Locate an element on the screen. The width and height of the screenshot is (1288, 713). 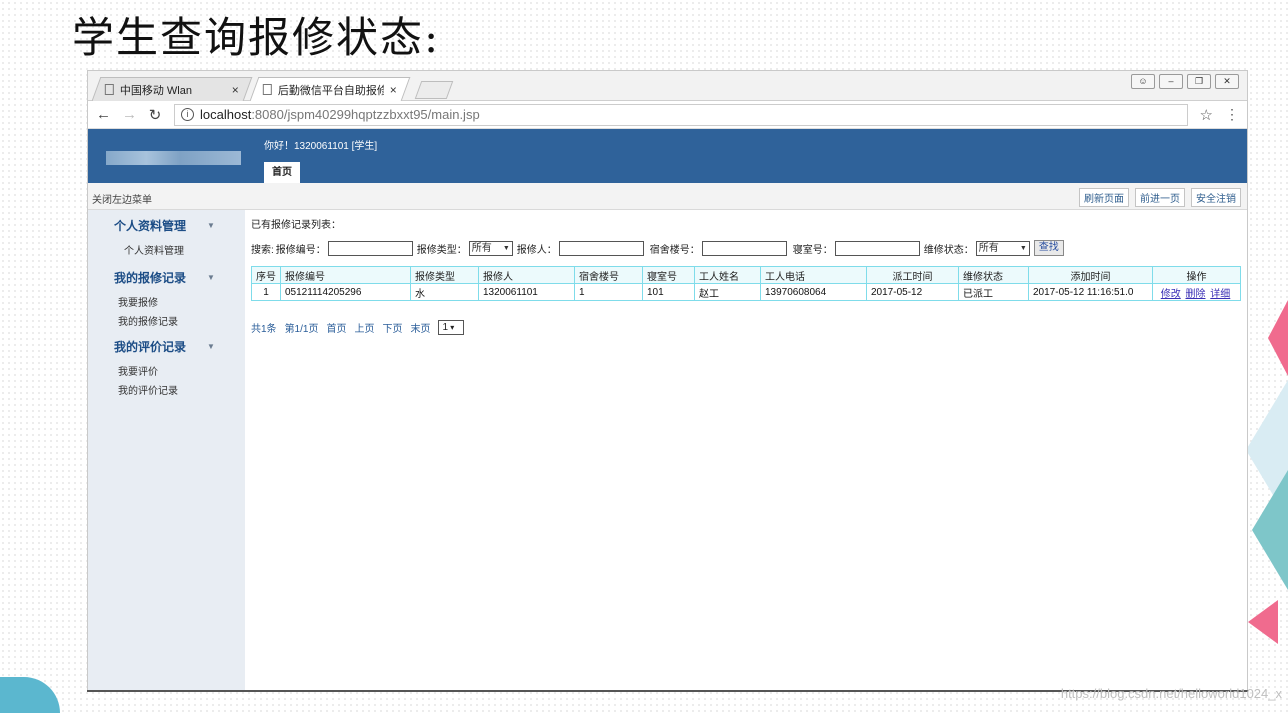
cell-room: 101 is located at coordinates (668, 292).